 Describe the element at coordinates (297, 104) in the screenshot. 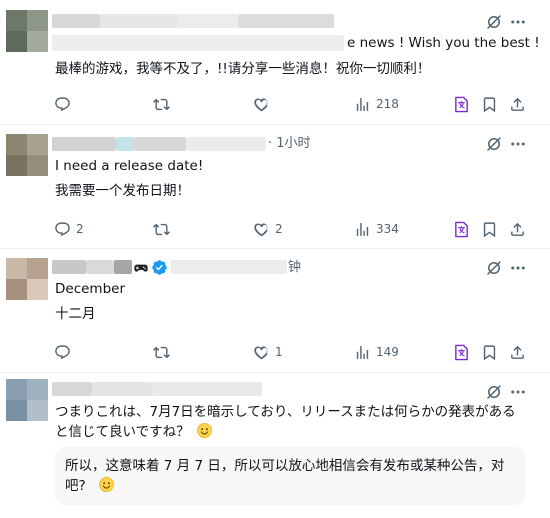

I see `action-bar: 218` at that location.